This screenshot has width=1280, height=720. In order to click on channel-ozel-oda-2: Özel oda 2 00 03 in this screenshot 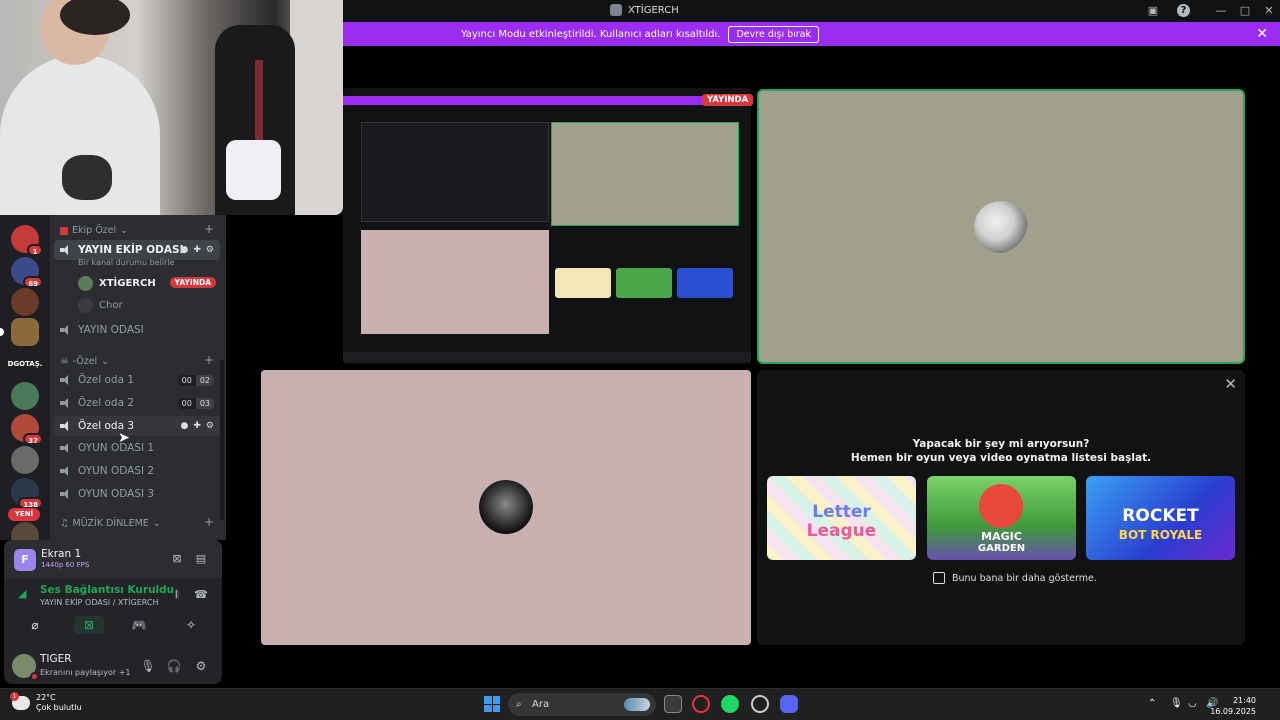, I will do `click(137, 403)`.